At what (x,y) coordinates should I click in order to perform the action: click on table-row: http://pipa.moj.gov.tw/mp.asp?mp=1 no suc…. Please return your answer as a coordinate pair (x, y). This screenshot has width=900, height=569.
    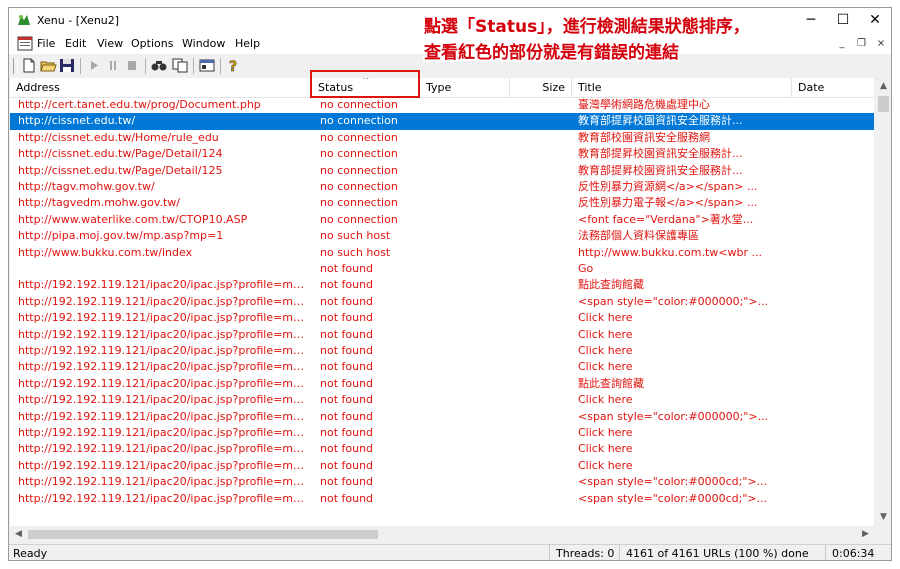
    Looking at the image, I should click on (442, 236).